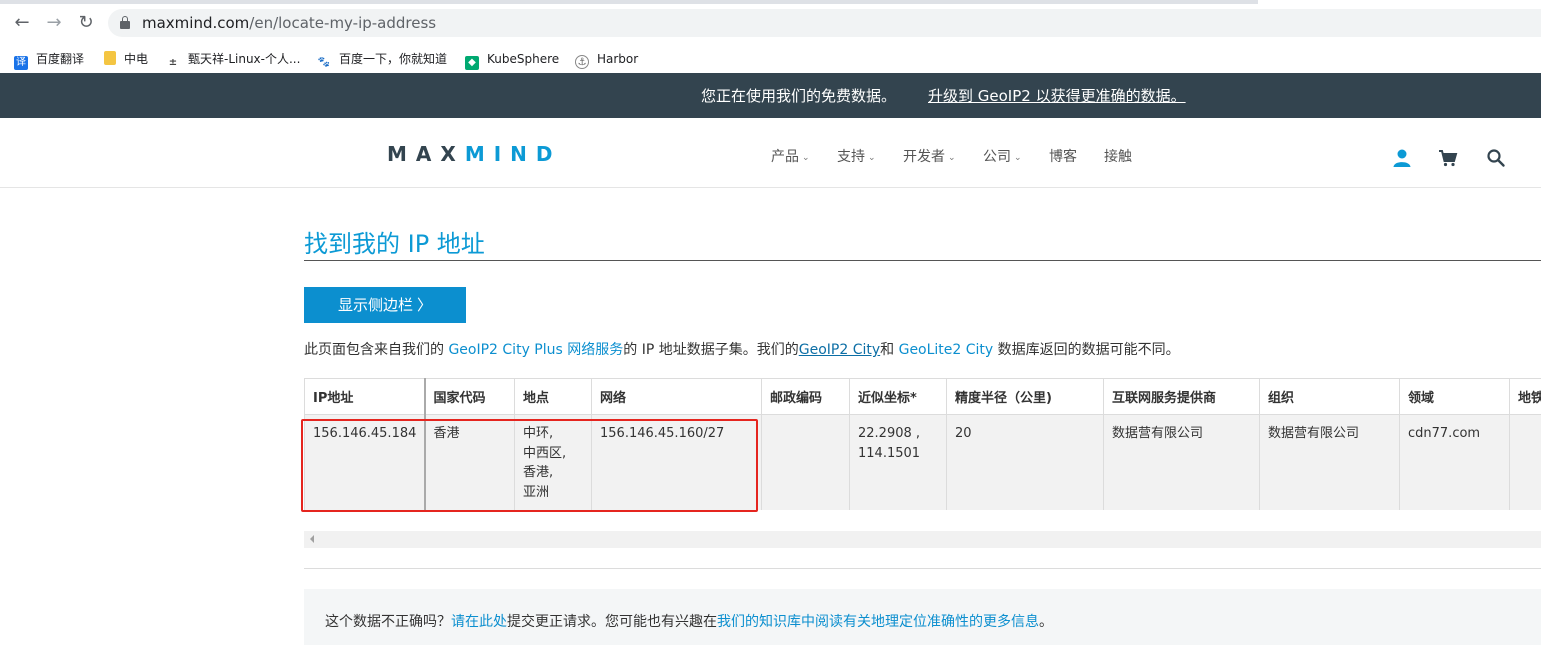 The image size is (1541, 645). What do you see at coordinates (711, 350) in the screenshot?
I see `intro-text-part: 的 IP 地址数据子集。我们的` at bounding box center [711, 350].